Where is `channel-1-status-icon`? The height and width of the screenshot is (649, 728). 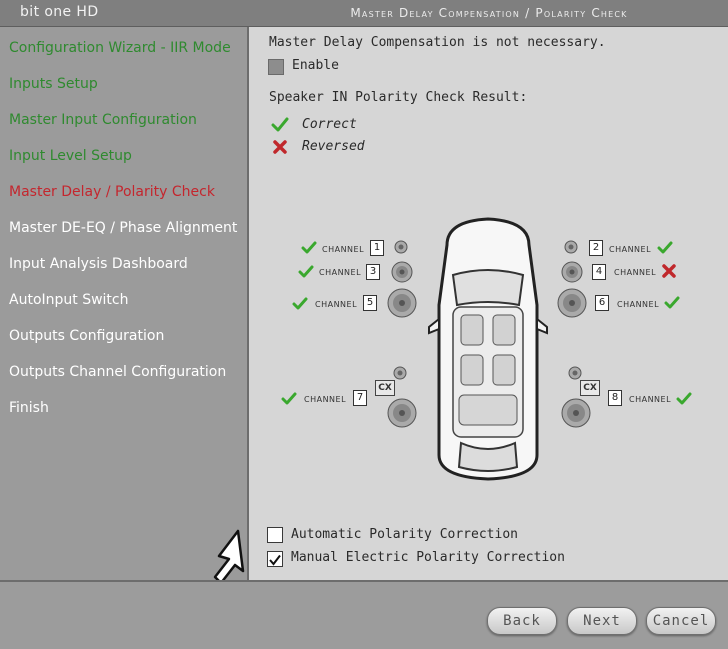 channel-1-status-icon is located at coordinates (309, 249).